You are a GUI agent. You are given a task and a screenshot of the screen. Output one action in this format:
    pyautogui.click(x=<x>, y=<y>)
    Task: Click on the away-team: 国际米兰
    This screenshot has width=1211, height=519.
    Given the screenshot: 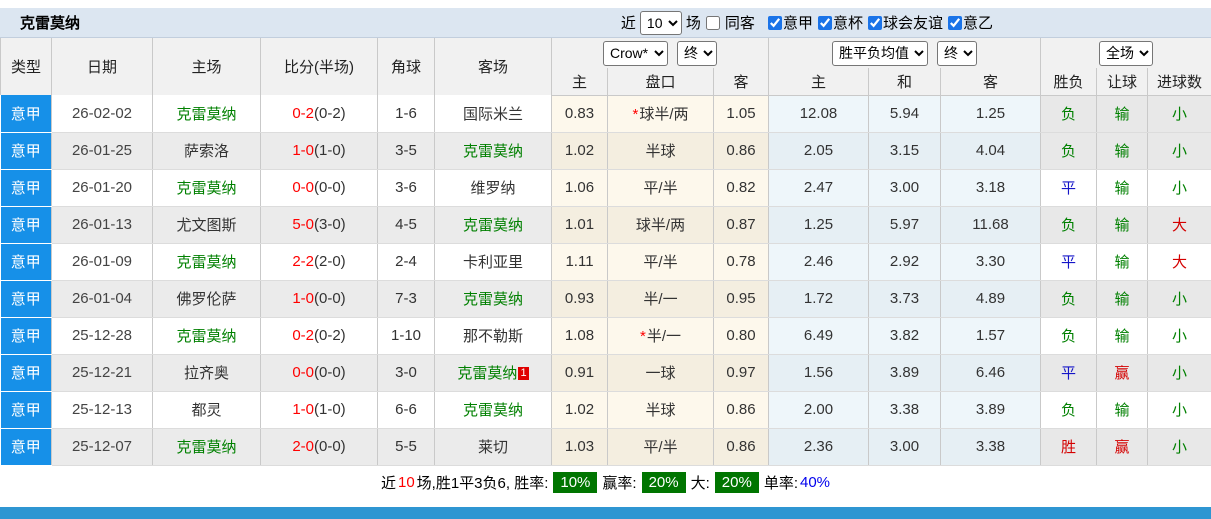 What is the action you would take?
    pyautogui.click(x=493, y=113)
    